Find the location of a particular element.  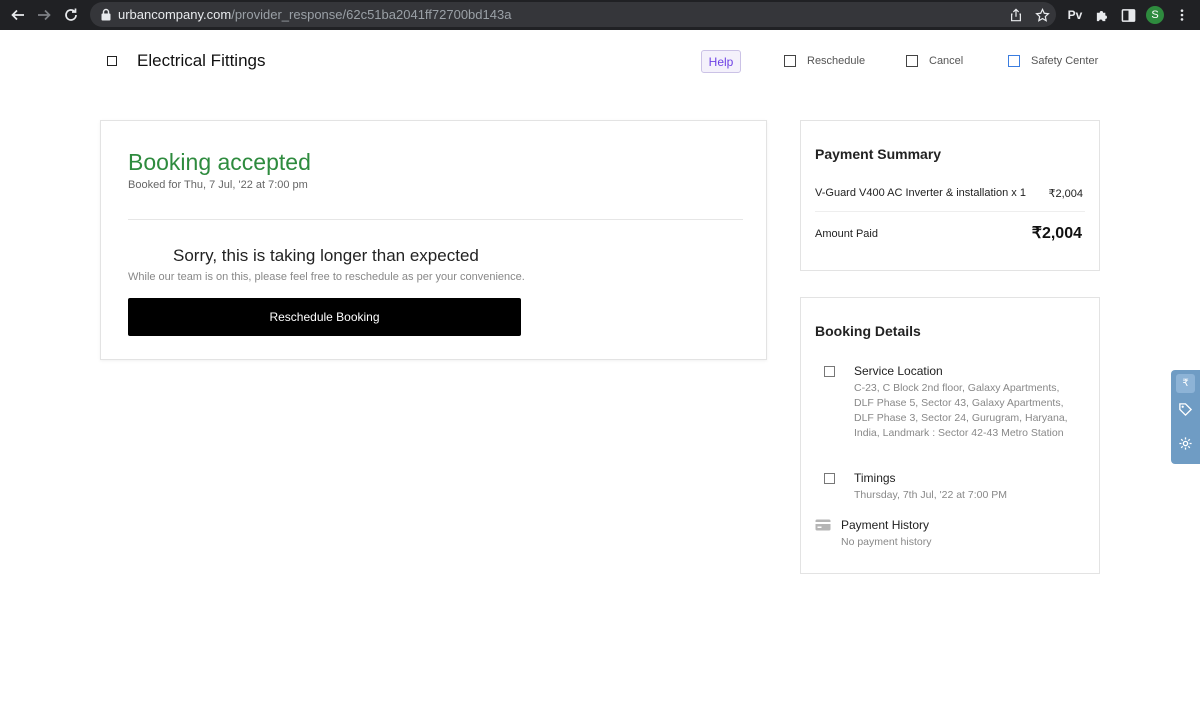

service-location-title: Service Location is located at coordinates (898, 371).